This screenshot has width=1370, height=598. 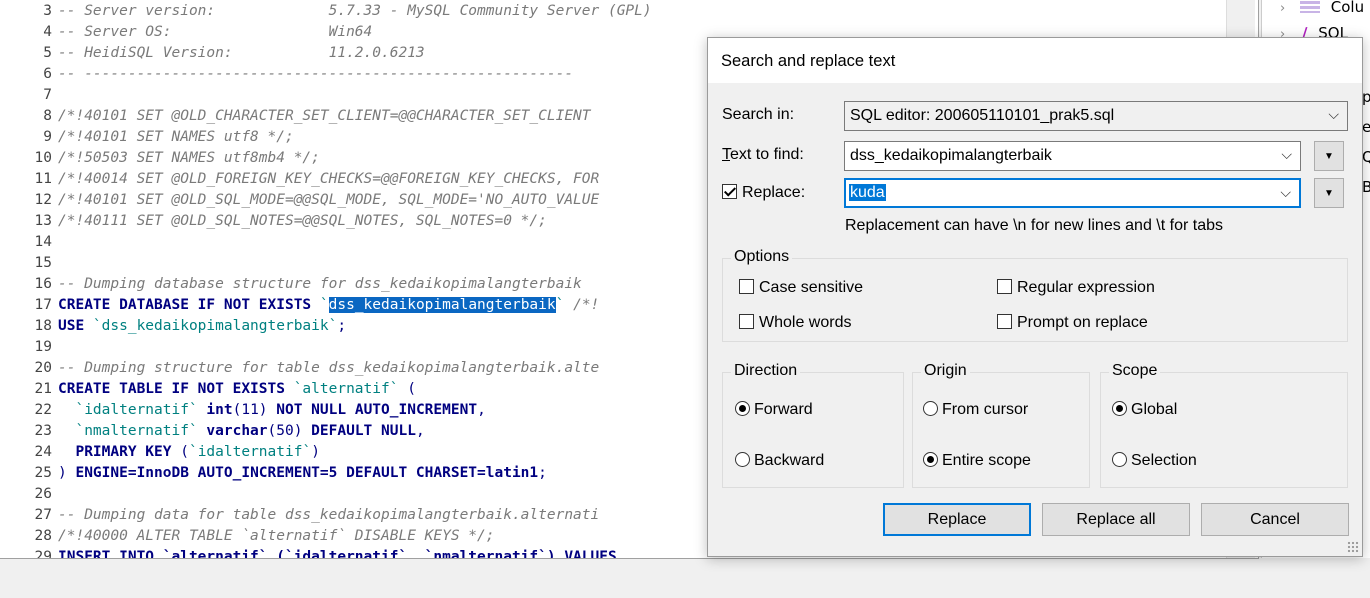 What do you see at coordinates (47, 95) in the screenshot?
I see `line-number: 7` at bounding box center [47, 95].